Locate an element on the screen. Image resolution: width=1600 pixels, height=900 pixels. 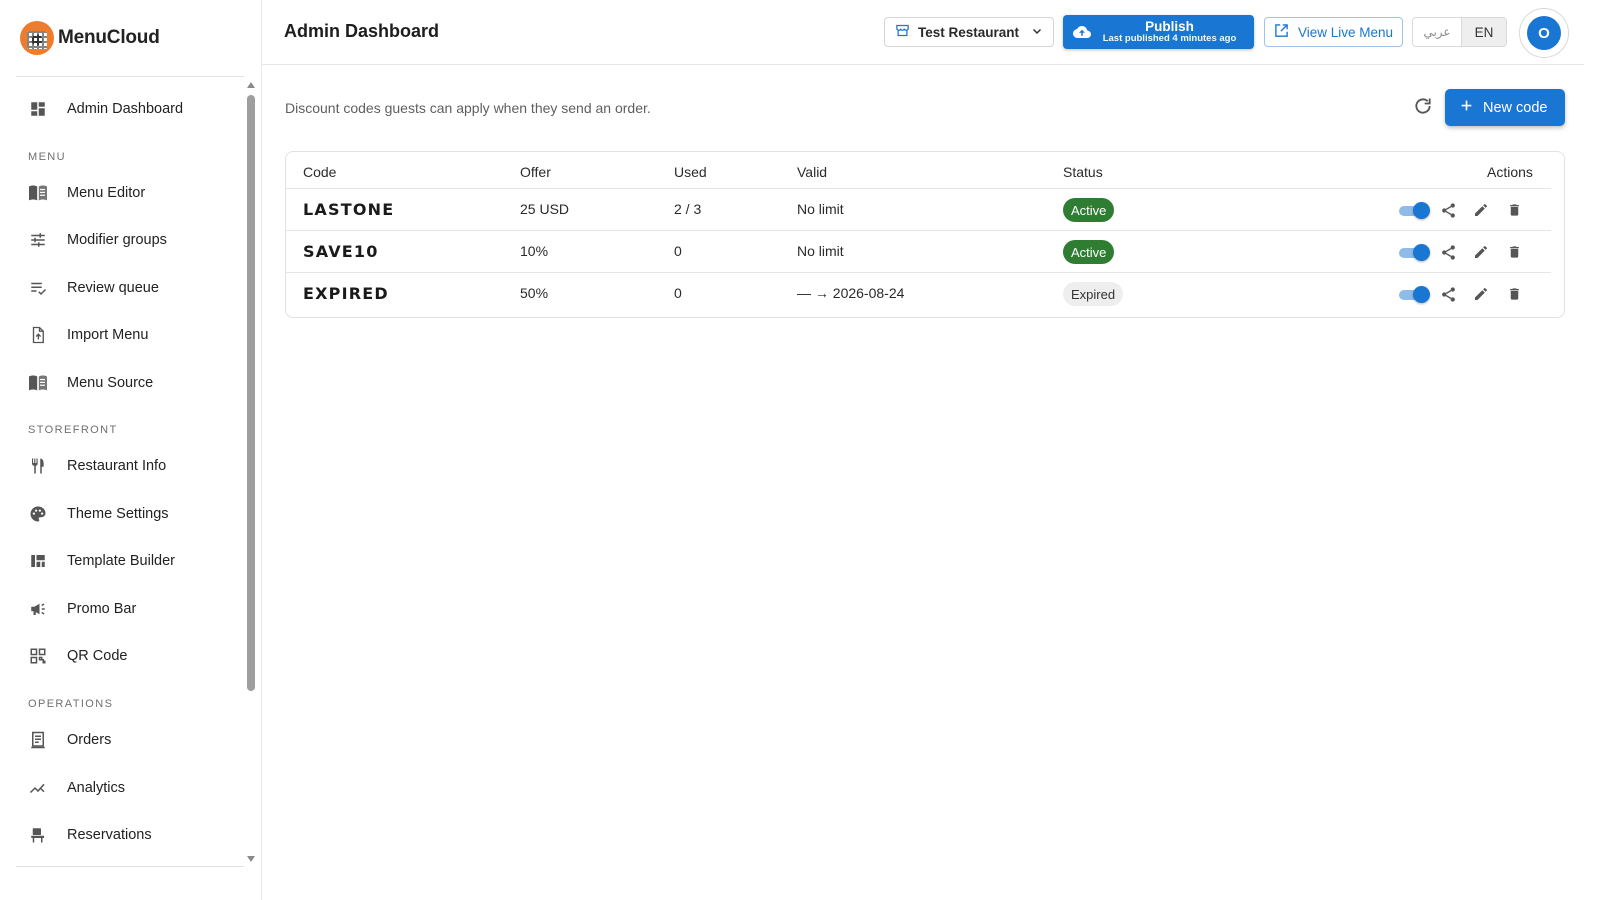
sidebar-item-modifier-groups: Modifier groups is located at coordinates (127, 240).